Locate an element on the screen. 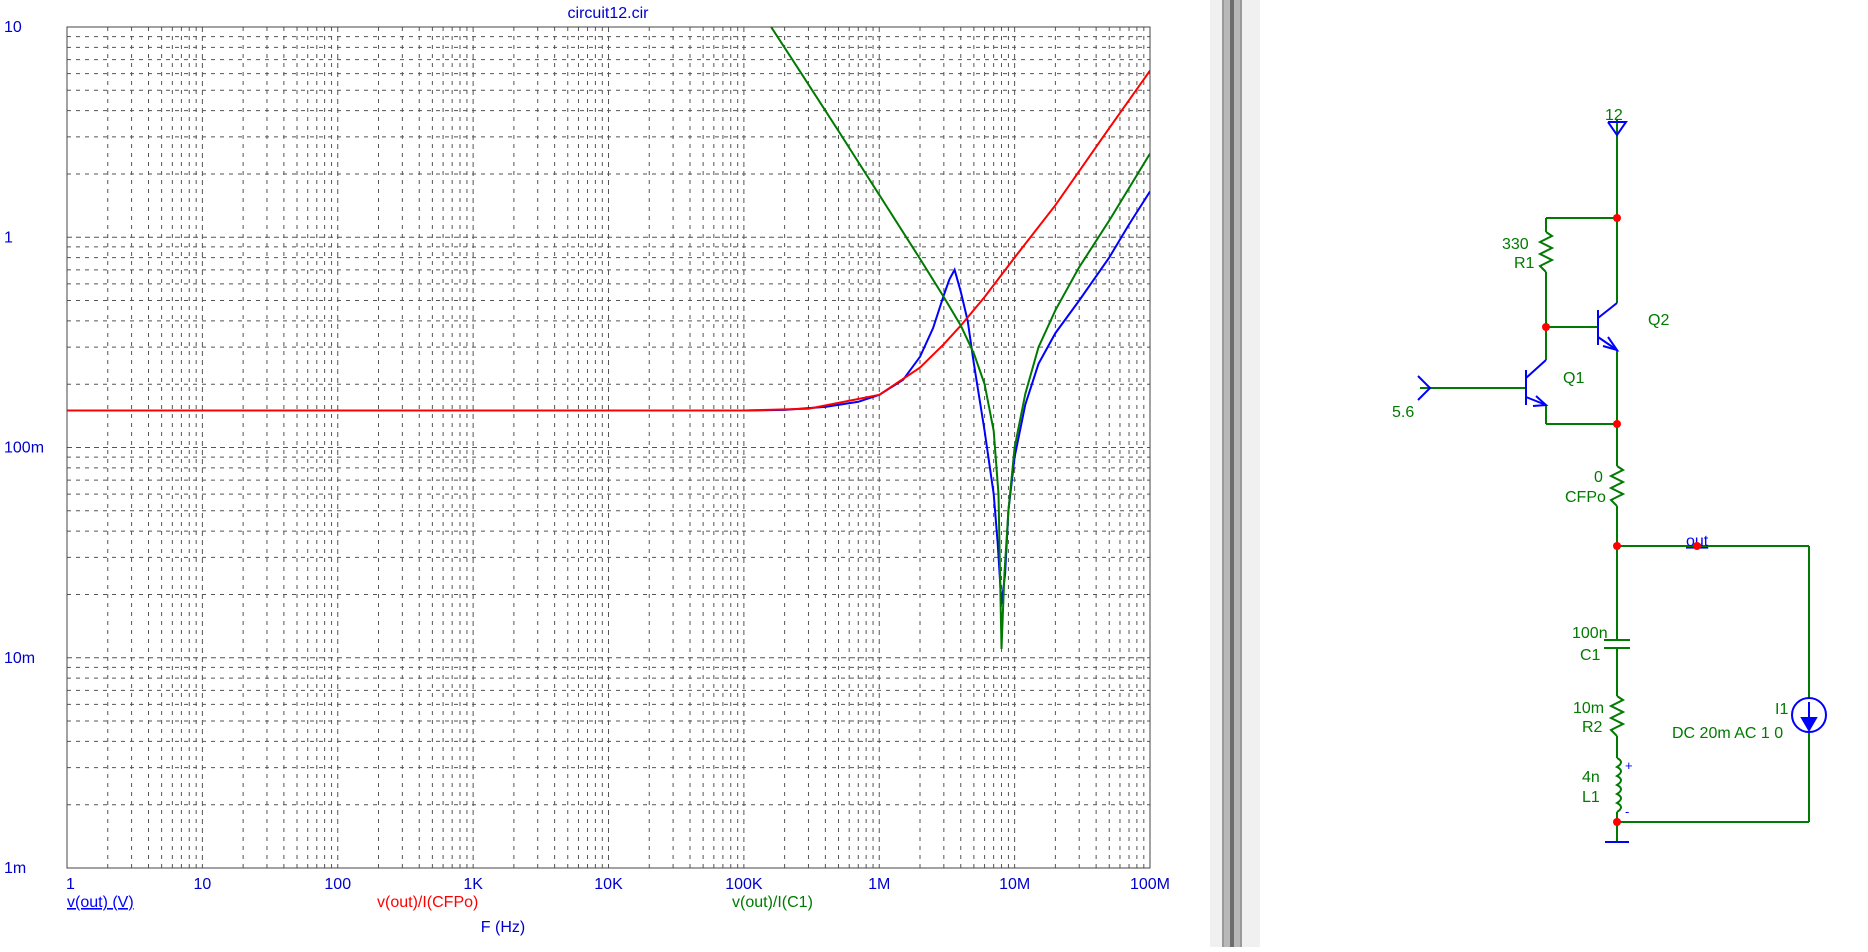  l1-plus-label: + is located at coordinates (1629, 765).